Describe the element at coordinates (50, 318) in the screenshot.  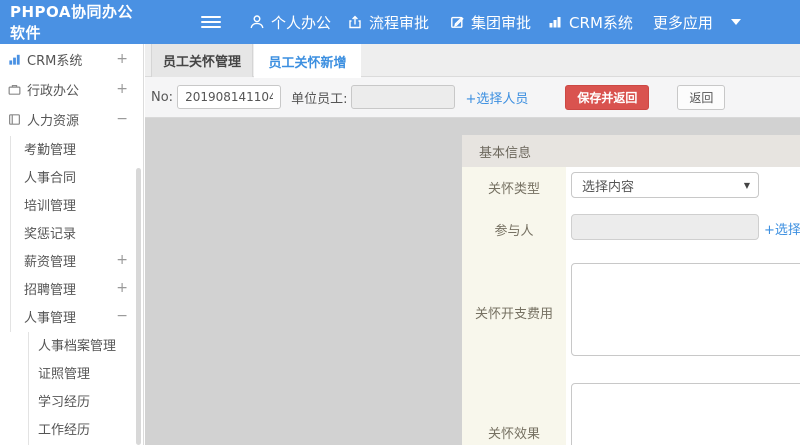
I see `sidebar-item-label: 人事管理` at that location.